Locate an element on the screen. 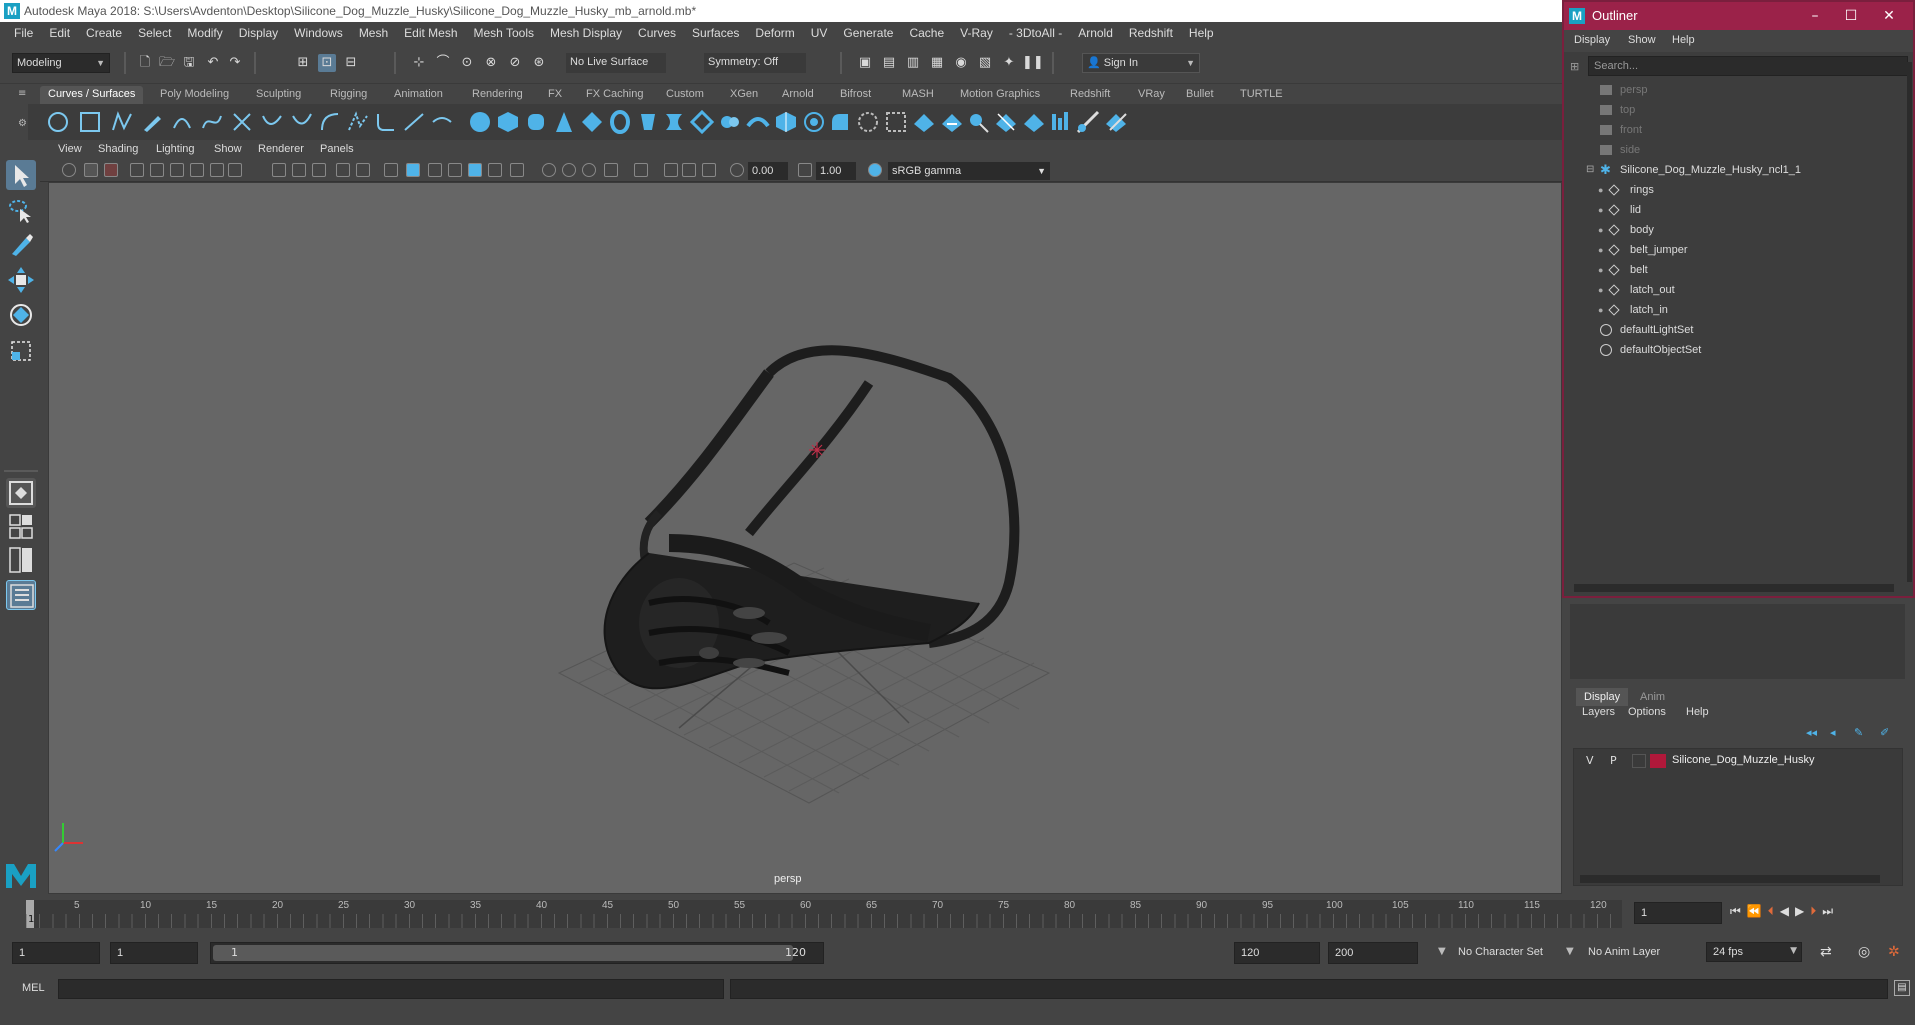  outliner-item-top: top is located at coordinates (1734, 110).